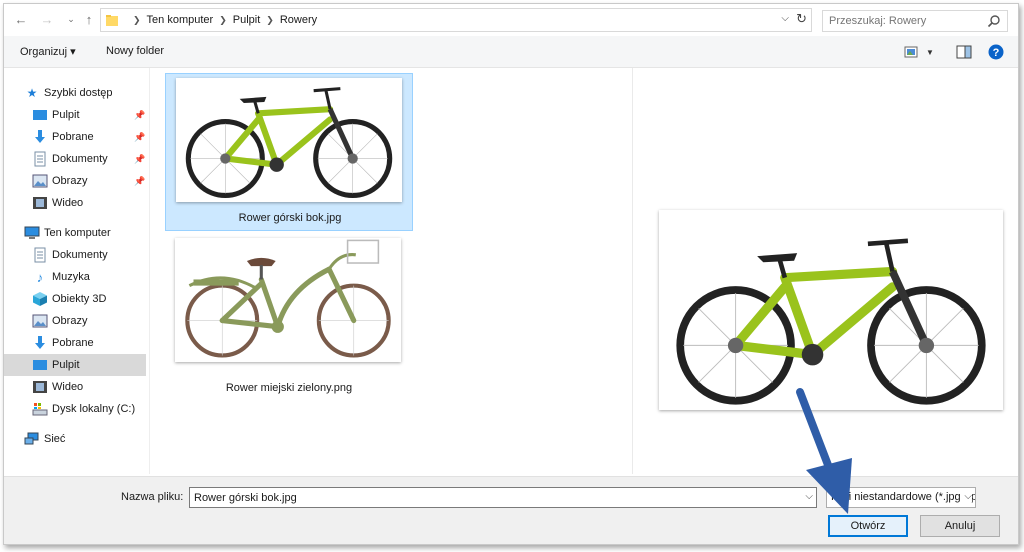 This screenshot has height=552, width=1024. What do you see at coordinates (32, 232) in the screenshot?
I see `computer-icon` at bounding box center [32, 232].